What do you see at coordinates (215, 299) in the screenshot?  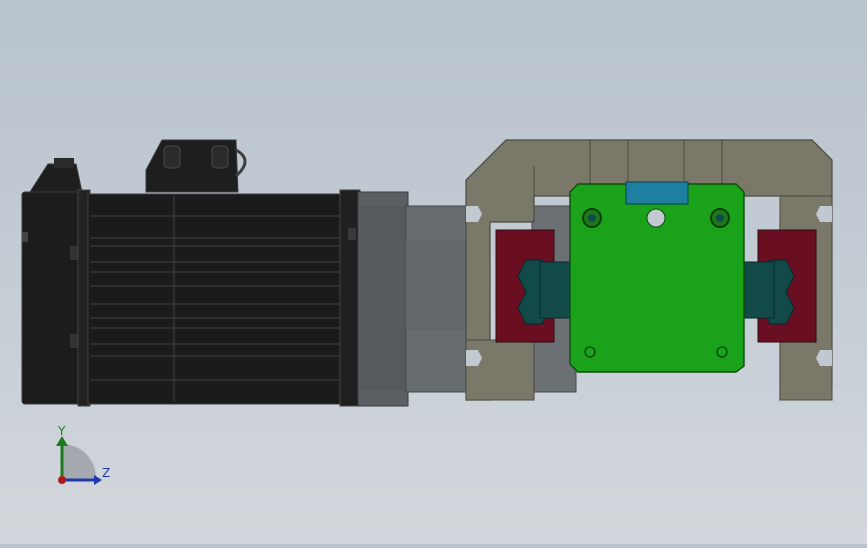 I see `motor-body` at bounding box center [215, 299].